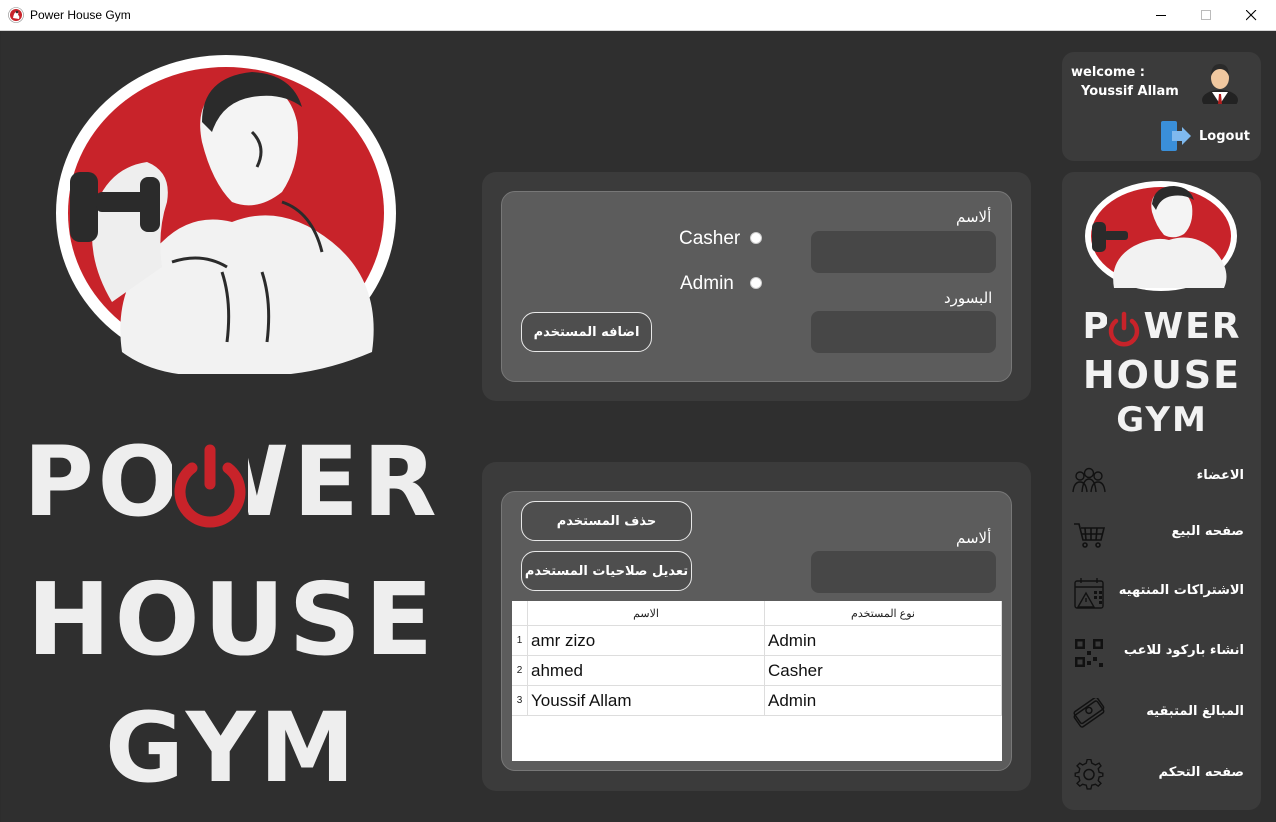 This screenshot has width=1276, height=822. Describe the element at coordinates (1162, 534) in the screenshot. I see `sidebar-item-sales: صفحه البيع` at that location.